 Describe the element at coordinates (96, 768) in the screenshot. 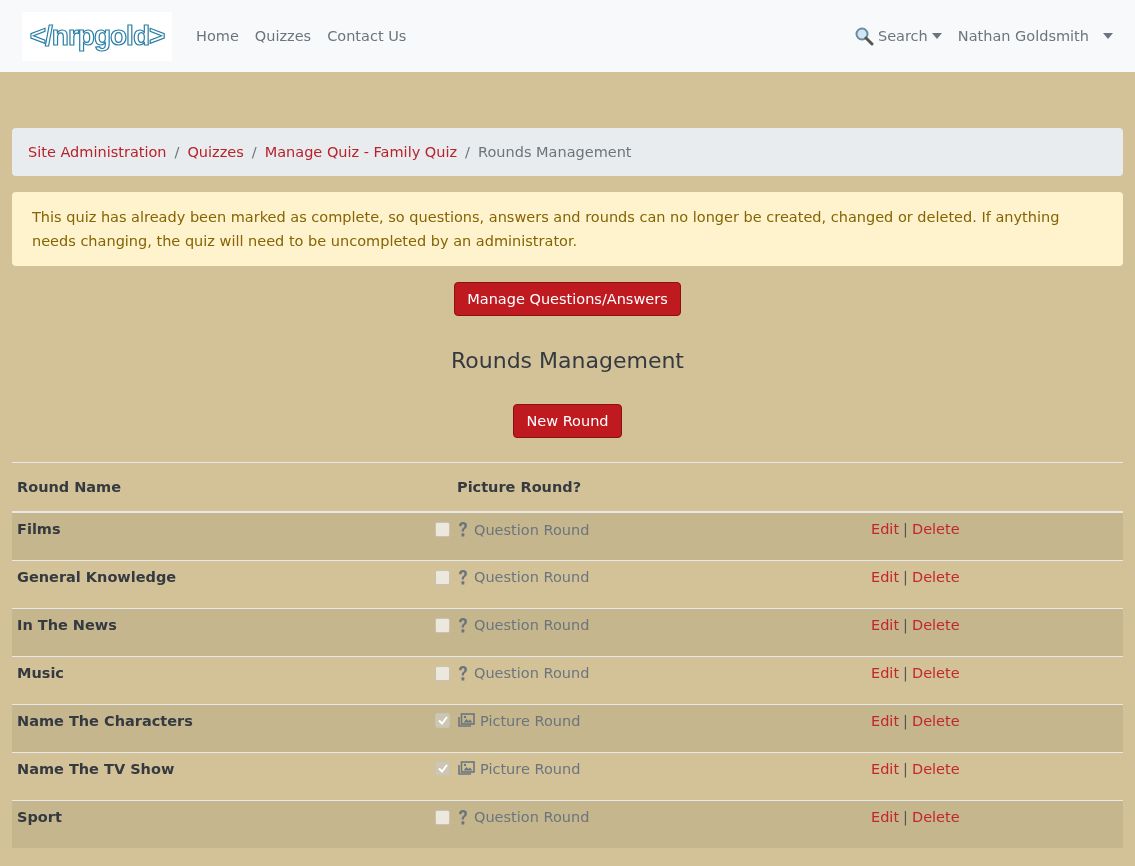

I see `round-name: Name The TV Show` at that location.